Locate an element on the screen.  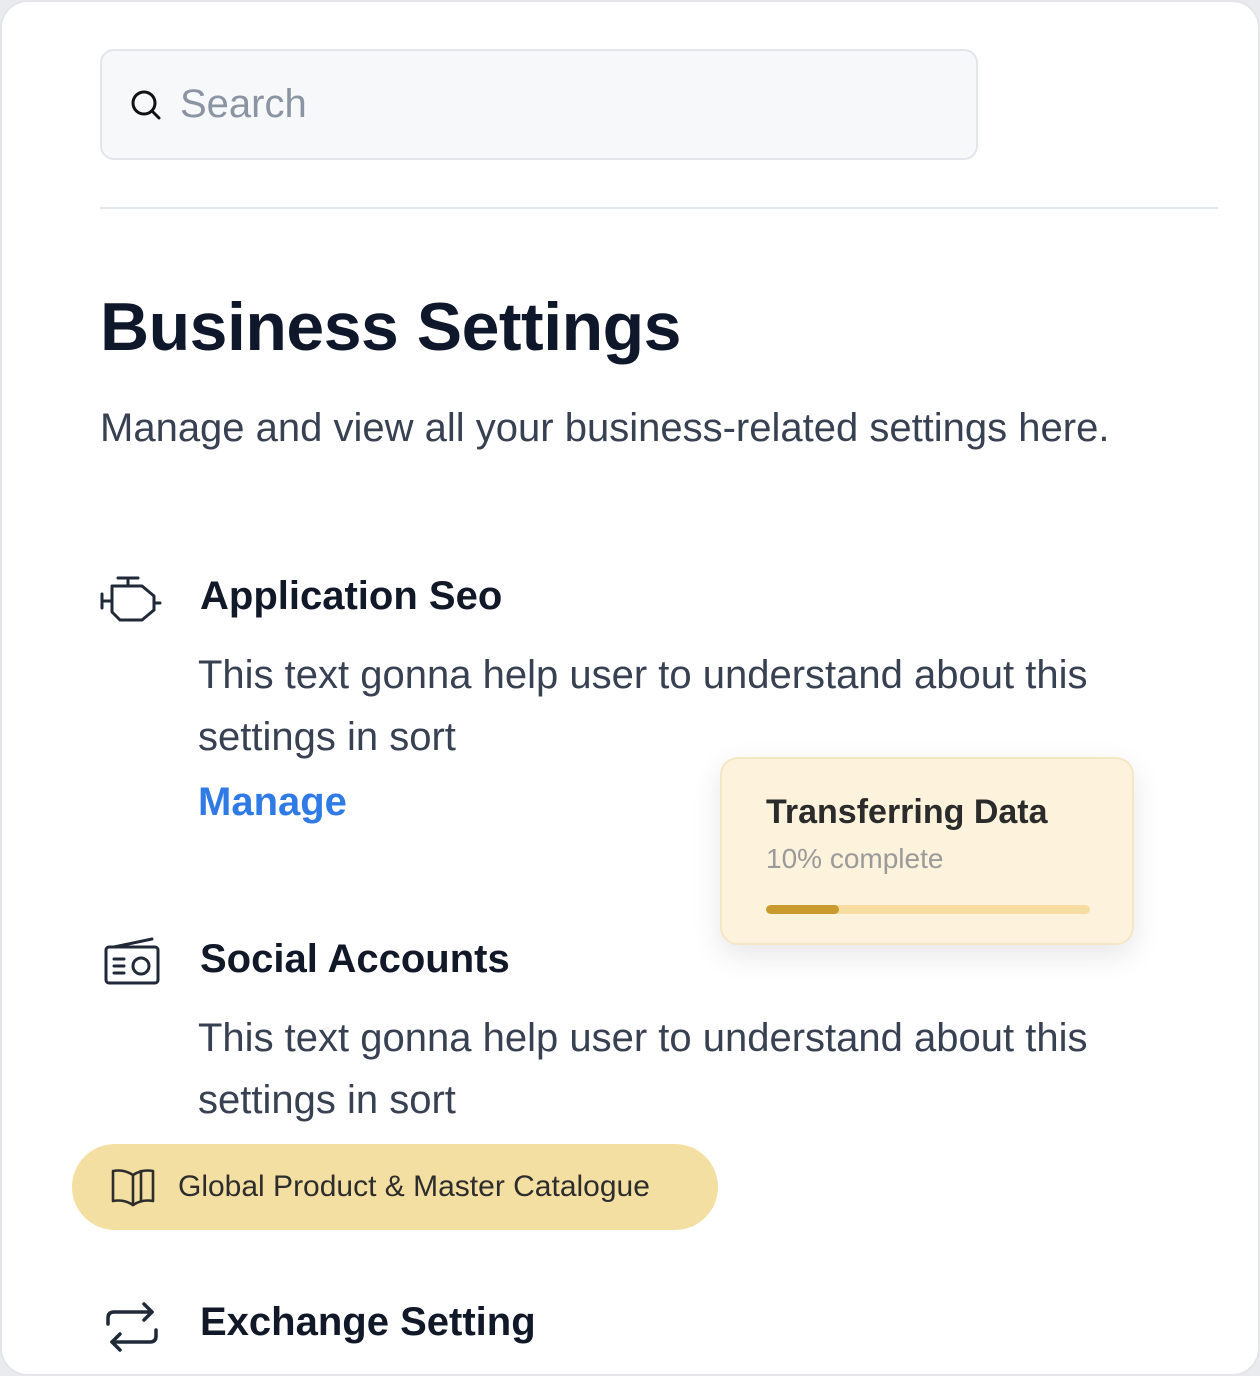
progress-track is located at coordinates (928, 909).